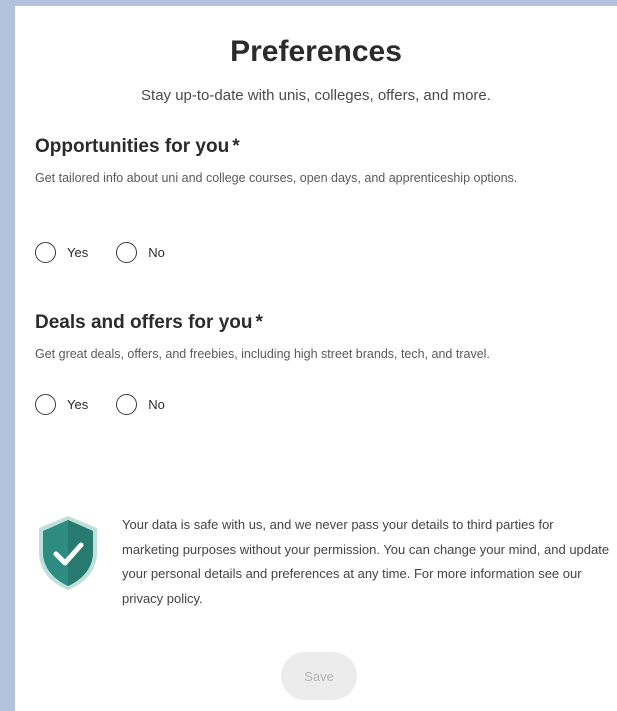  What do you see at coordinates (114, 404) in the screenshot?
I see `deals-radio-group: Yes No` at bounding box center [114, 404].